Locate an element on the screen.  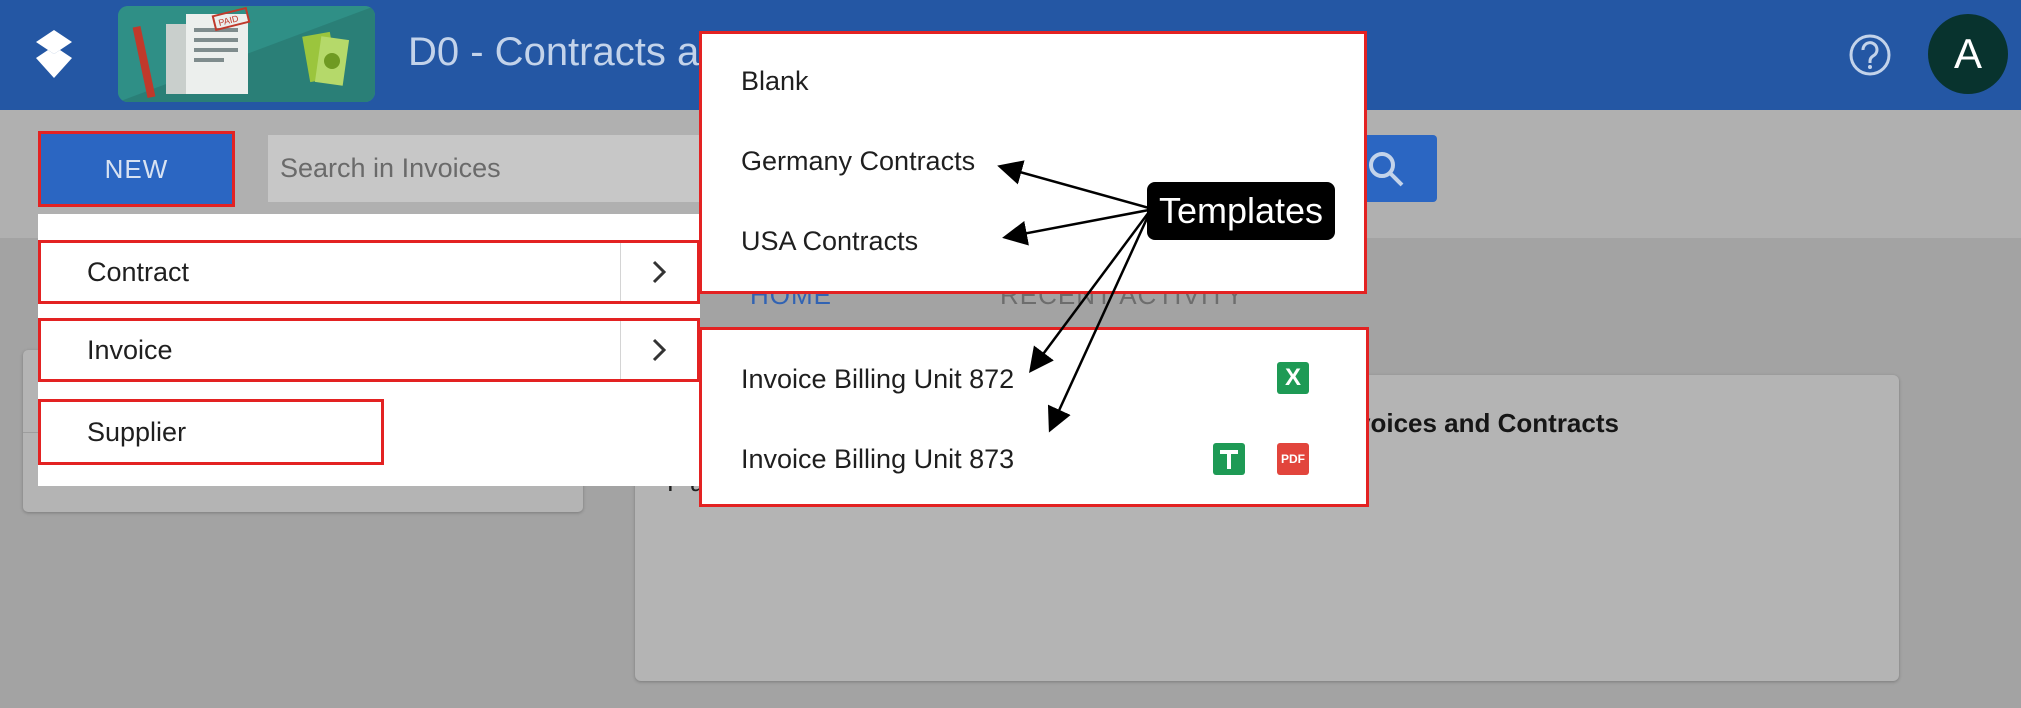
invoice-templates-menu is located at coordinates (1034, 417).